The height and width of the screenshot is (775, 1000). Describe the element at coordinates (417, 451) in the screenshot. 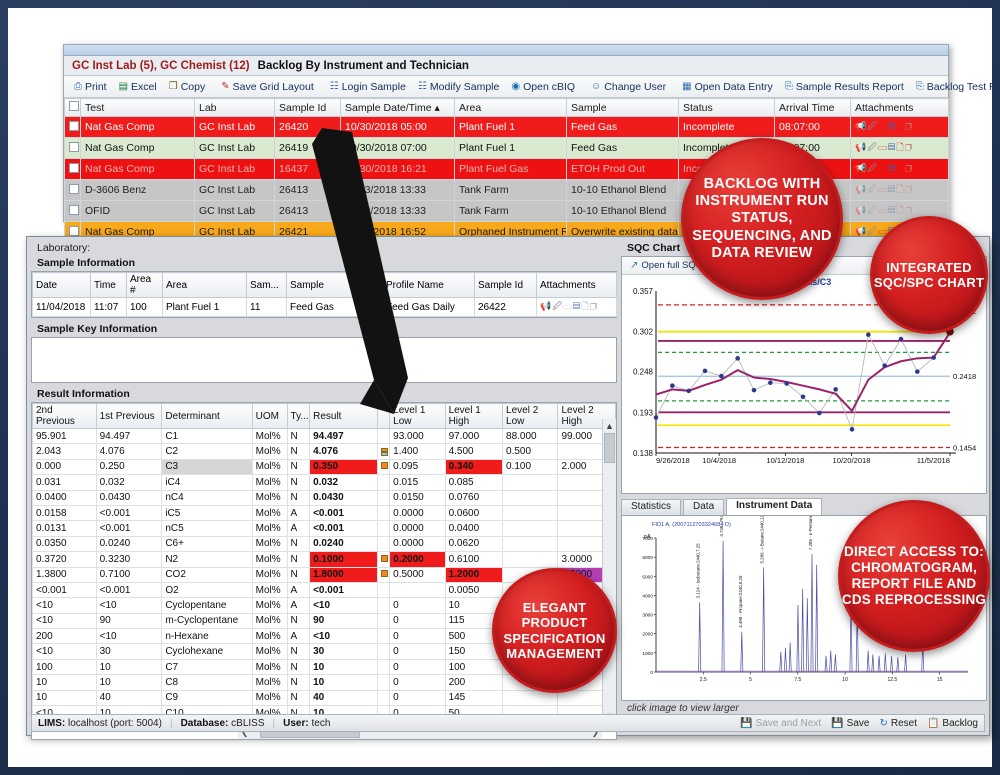

I see `cell-level1-low: 1.400` at that location.